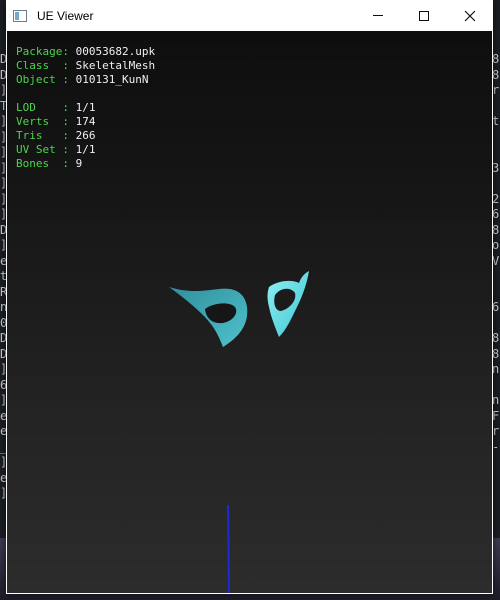 Image resolution: width=500 pixels, height=600 pixels. I want to click on title-bar: UE Viewer, so click(249, 15).